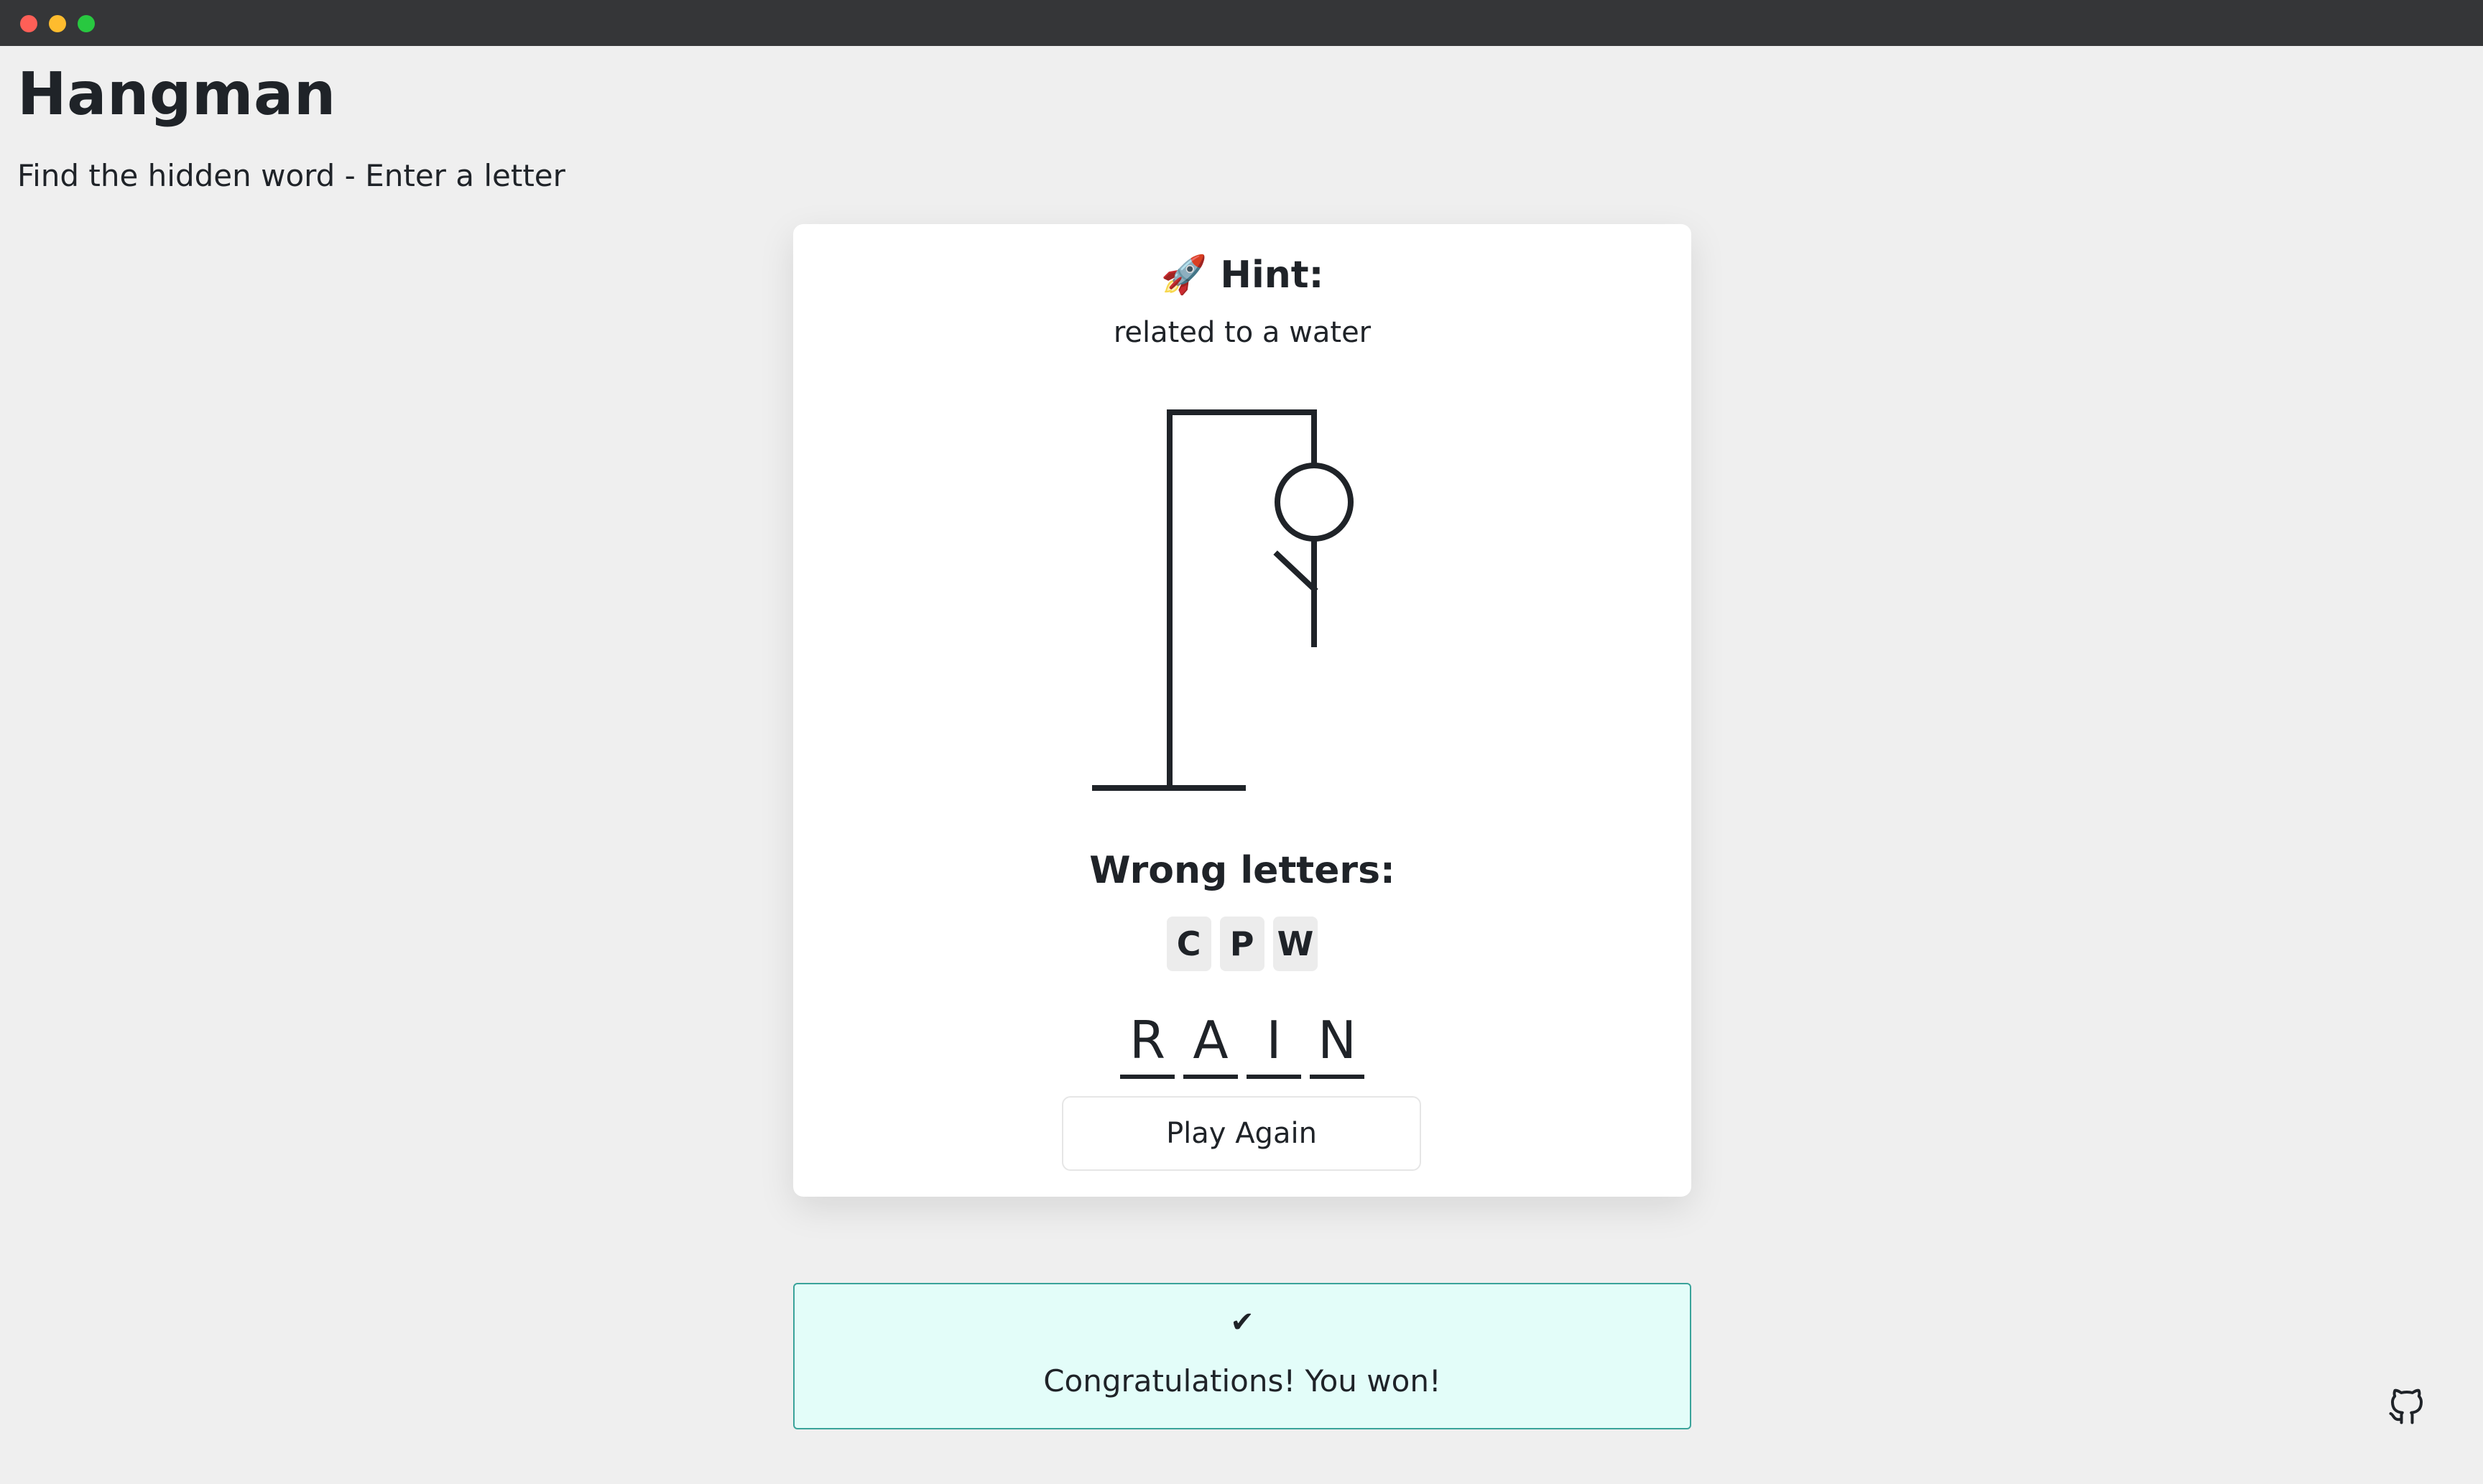  Describe the element at coordinates (1210, 1038) in the screenshot. I see `word-letter: A` at that location.